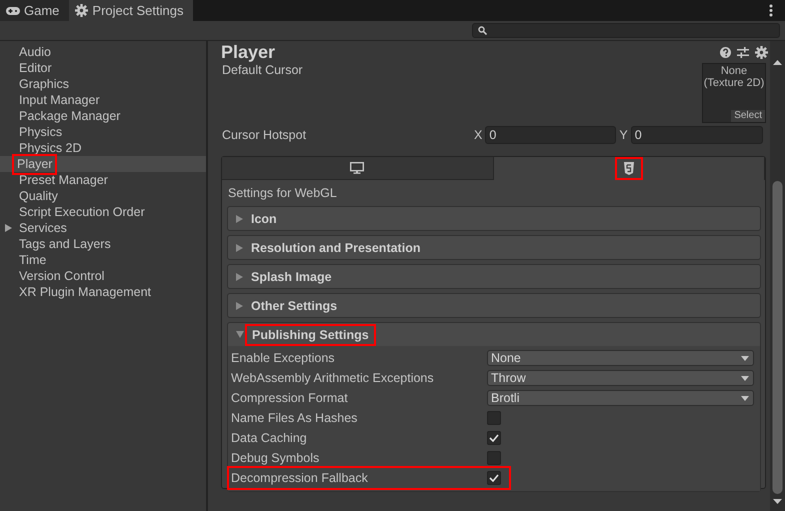  I want to click on sidebar-item: Input Manager, so click(59, 100).